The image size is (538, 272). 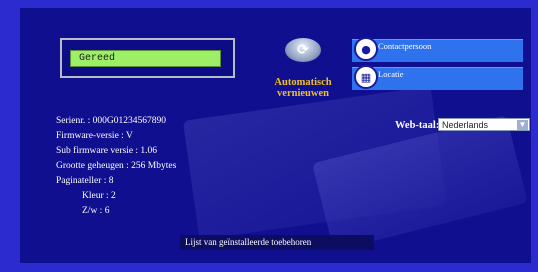 I want to click on person-icon: ●, so click(x=366, y=49).